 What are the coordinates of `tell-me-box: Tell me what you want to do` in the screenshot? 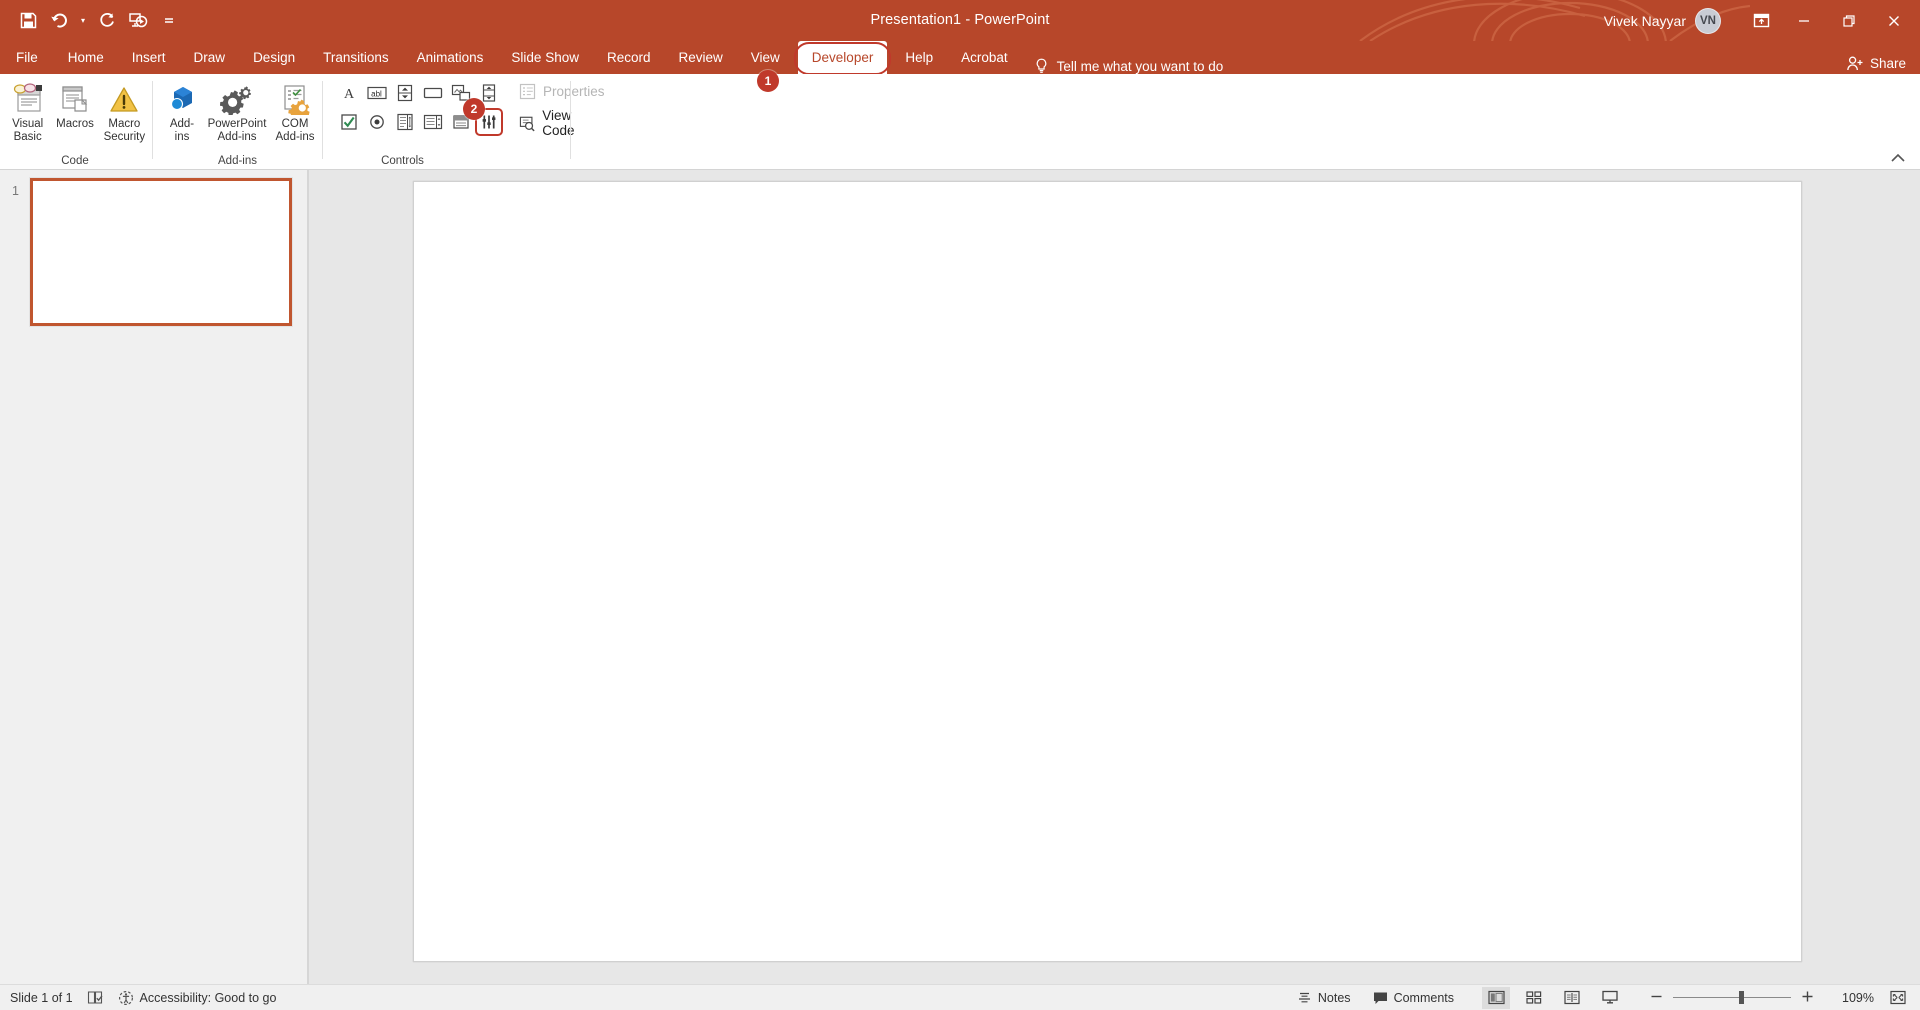 It's located at (1129, 66).